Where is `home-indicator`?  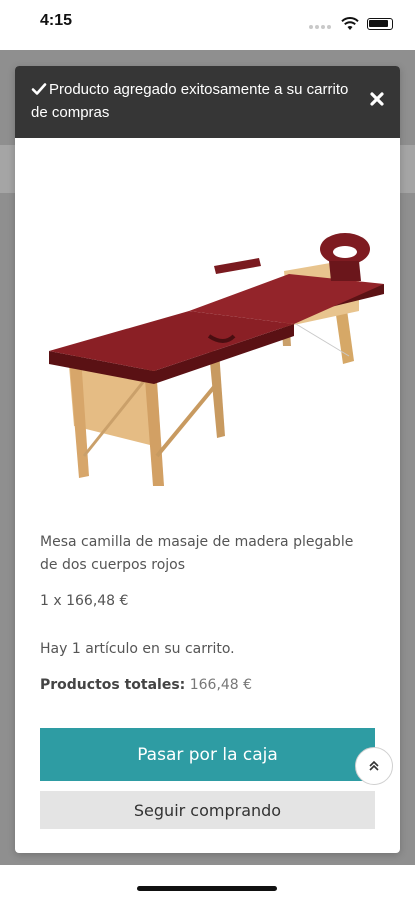
home-indicator is located at coordinates (207, 888).